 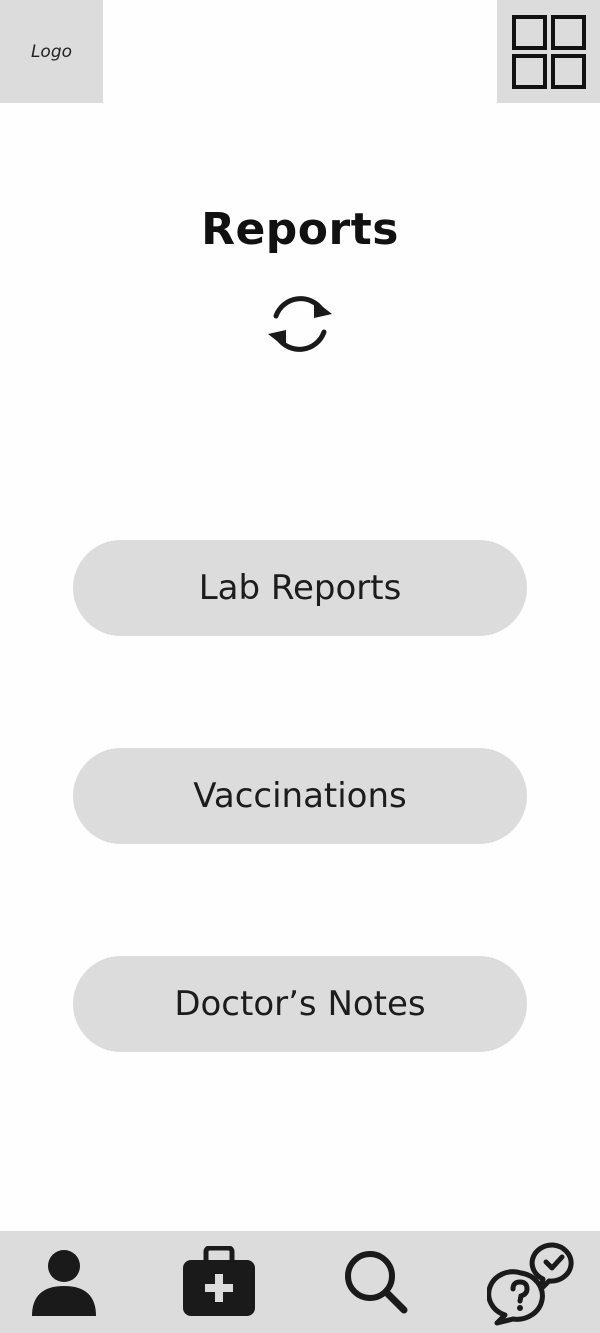 I want to click on menu-button, so click(x=548, y=51).